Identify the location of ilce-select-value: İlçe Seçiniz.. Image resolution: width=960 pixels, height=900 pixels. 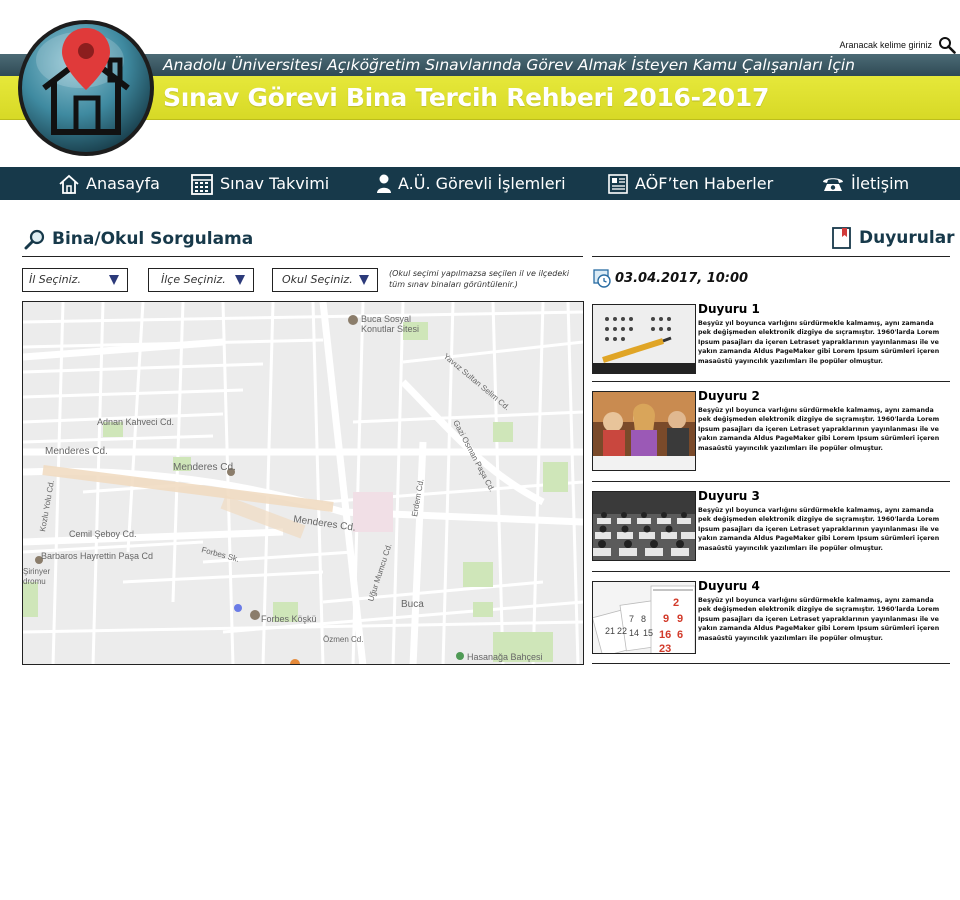
(193, 279).